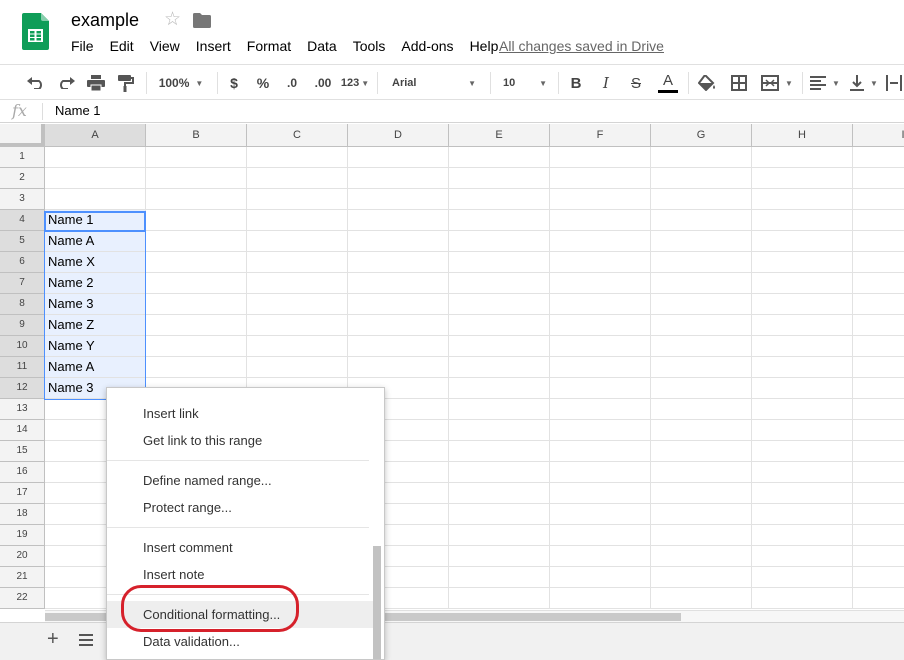  Describe the element at coordinates (499, 430) in the screenshot. I see `cell-e14` at that location.